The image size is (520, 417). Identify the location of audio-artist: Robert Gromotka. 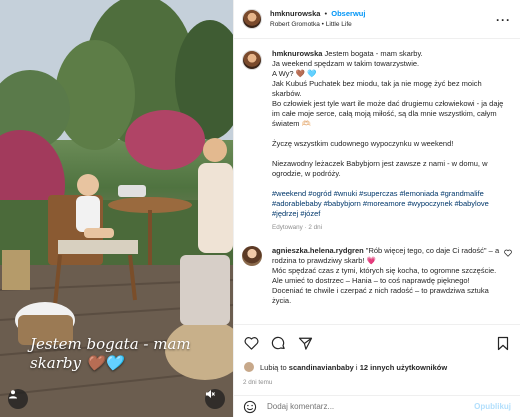
(295, 24).